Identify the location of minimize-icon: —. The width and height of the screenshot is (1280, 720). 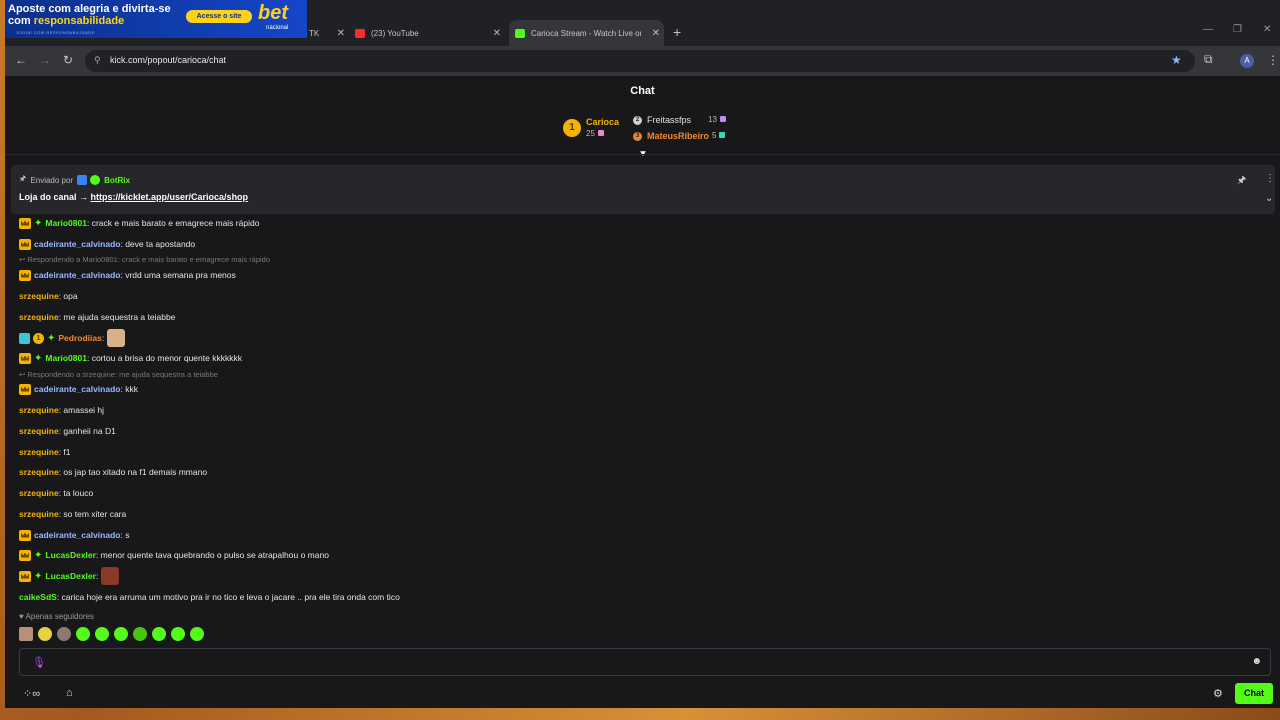
(1208, 29).